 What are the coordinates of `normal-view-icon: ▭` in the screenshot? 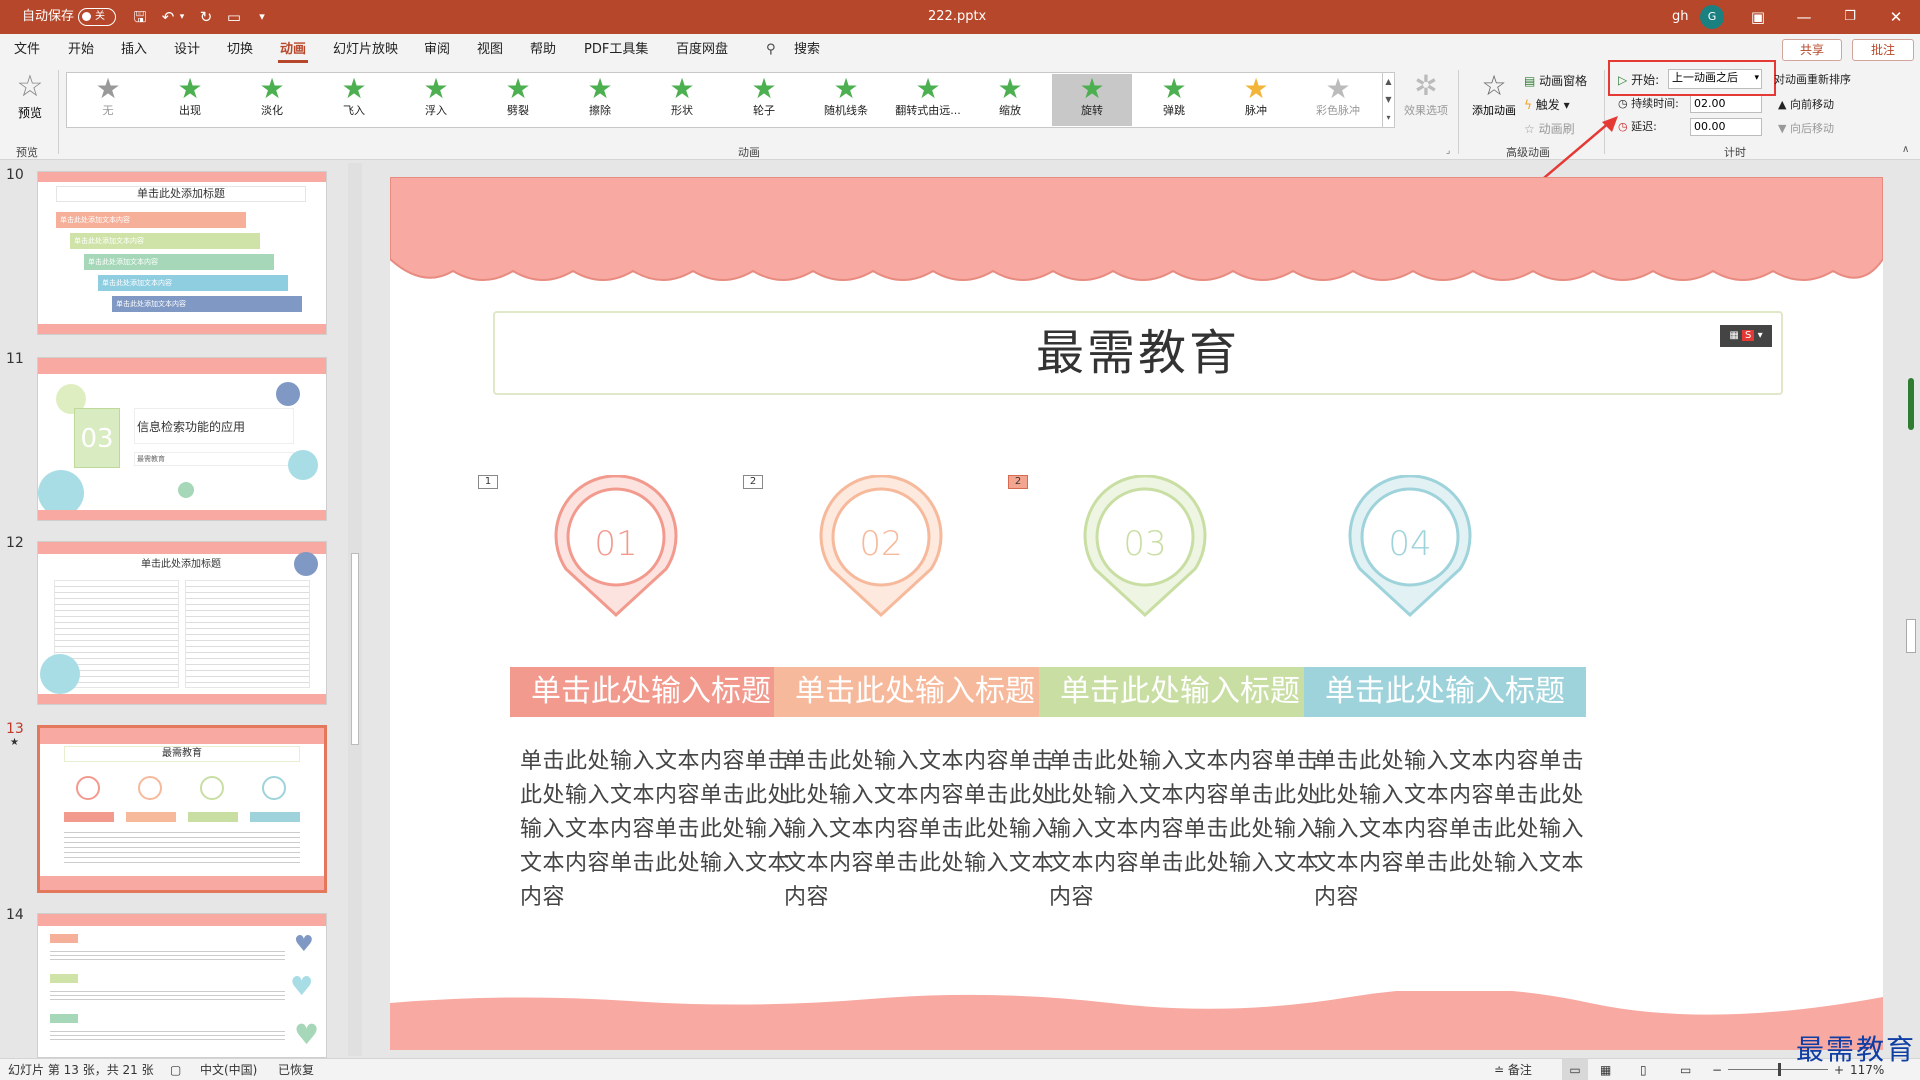 It's located at (1575, 1069).